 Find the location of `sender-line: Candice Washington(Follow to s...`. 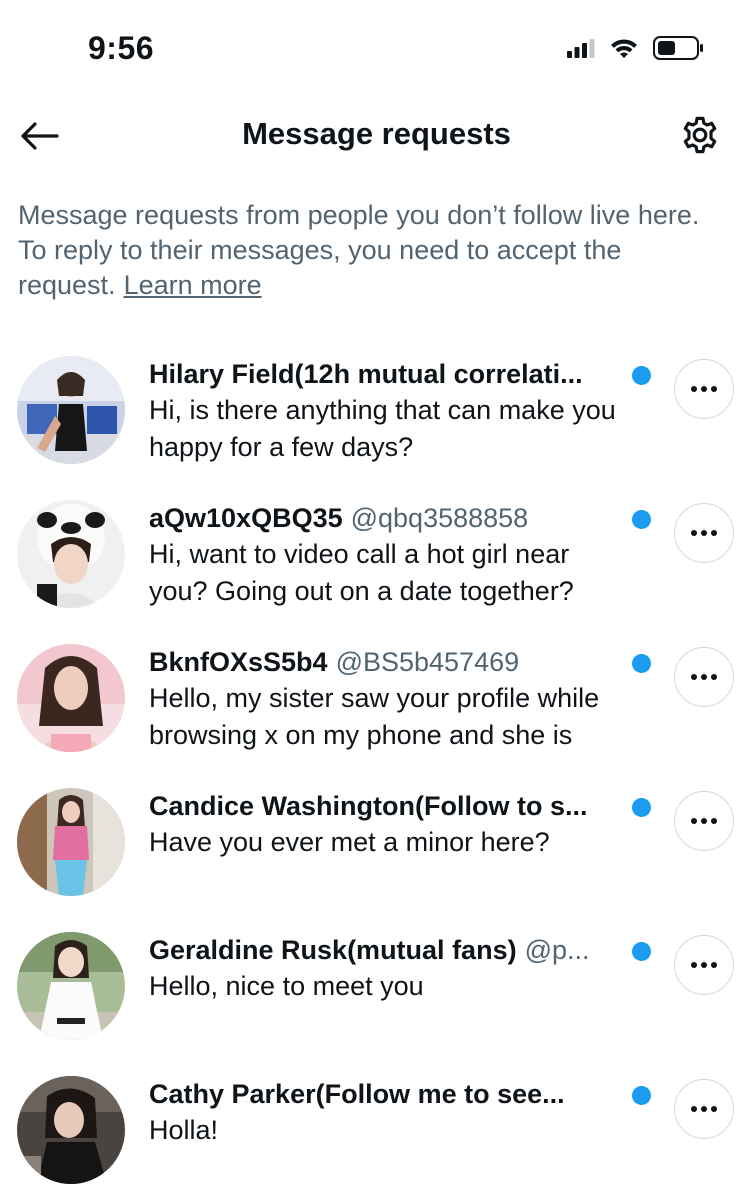

sender-line: Candice Washington(Follow to s... is located at coordinates (384, 806).